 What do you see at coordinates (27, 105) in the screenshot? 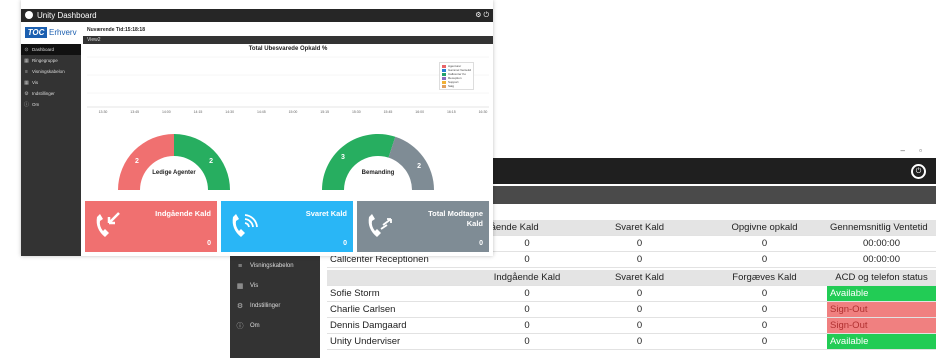
I see `info-icon: ⓘ` at bounding box center [27, 105].